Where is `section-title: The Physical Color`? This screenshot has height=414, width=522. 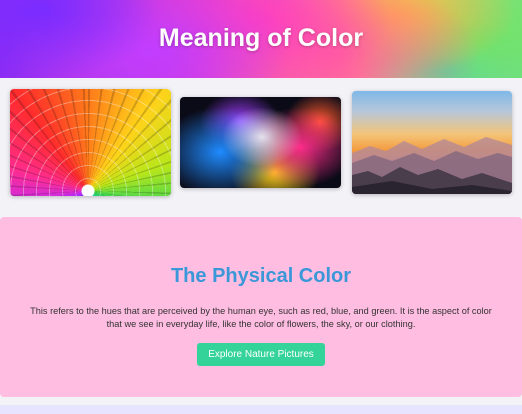
section-title: The Physical Color is located at coordinates (261, 276).